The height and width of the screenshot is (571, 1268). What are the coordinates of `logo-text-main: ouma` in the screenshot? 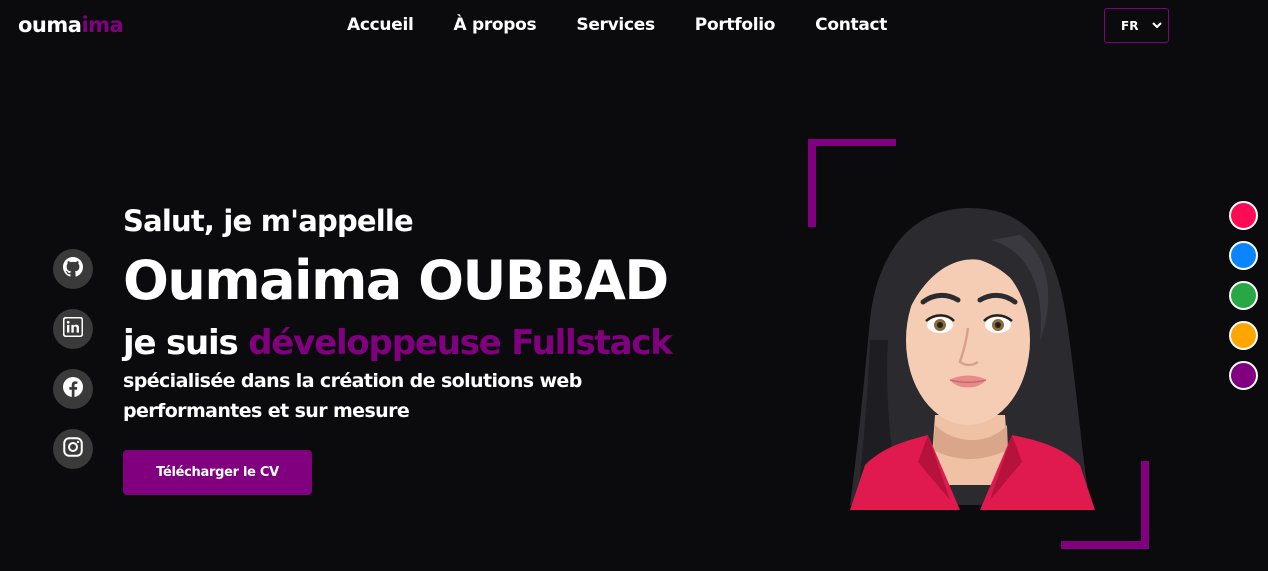 It's located at (50, 25).